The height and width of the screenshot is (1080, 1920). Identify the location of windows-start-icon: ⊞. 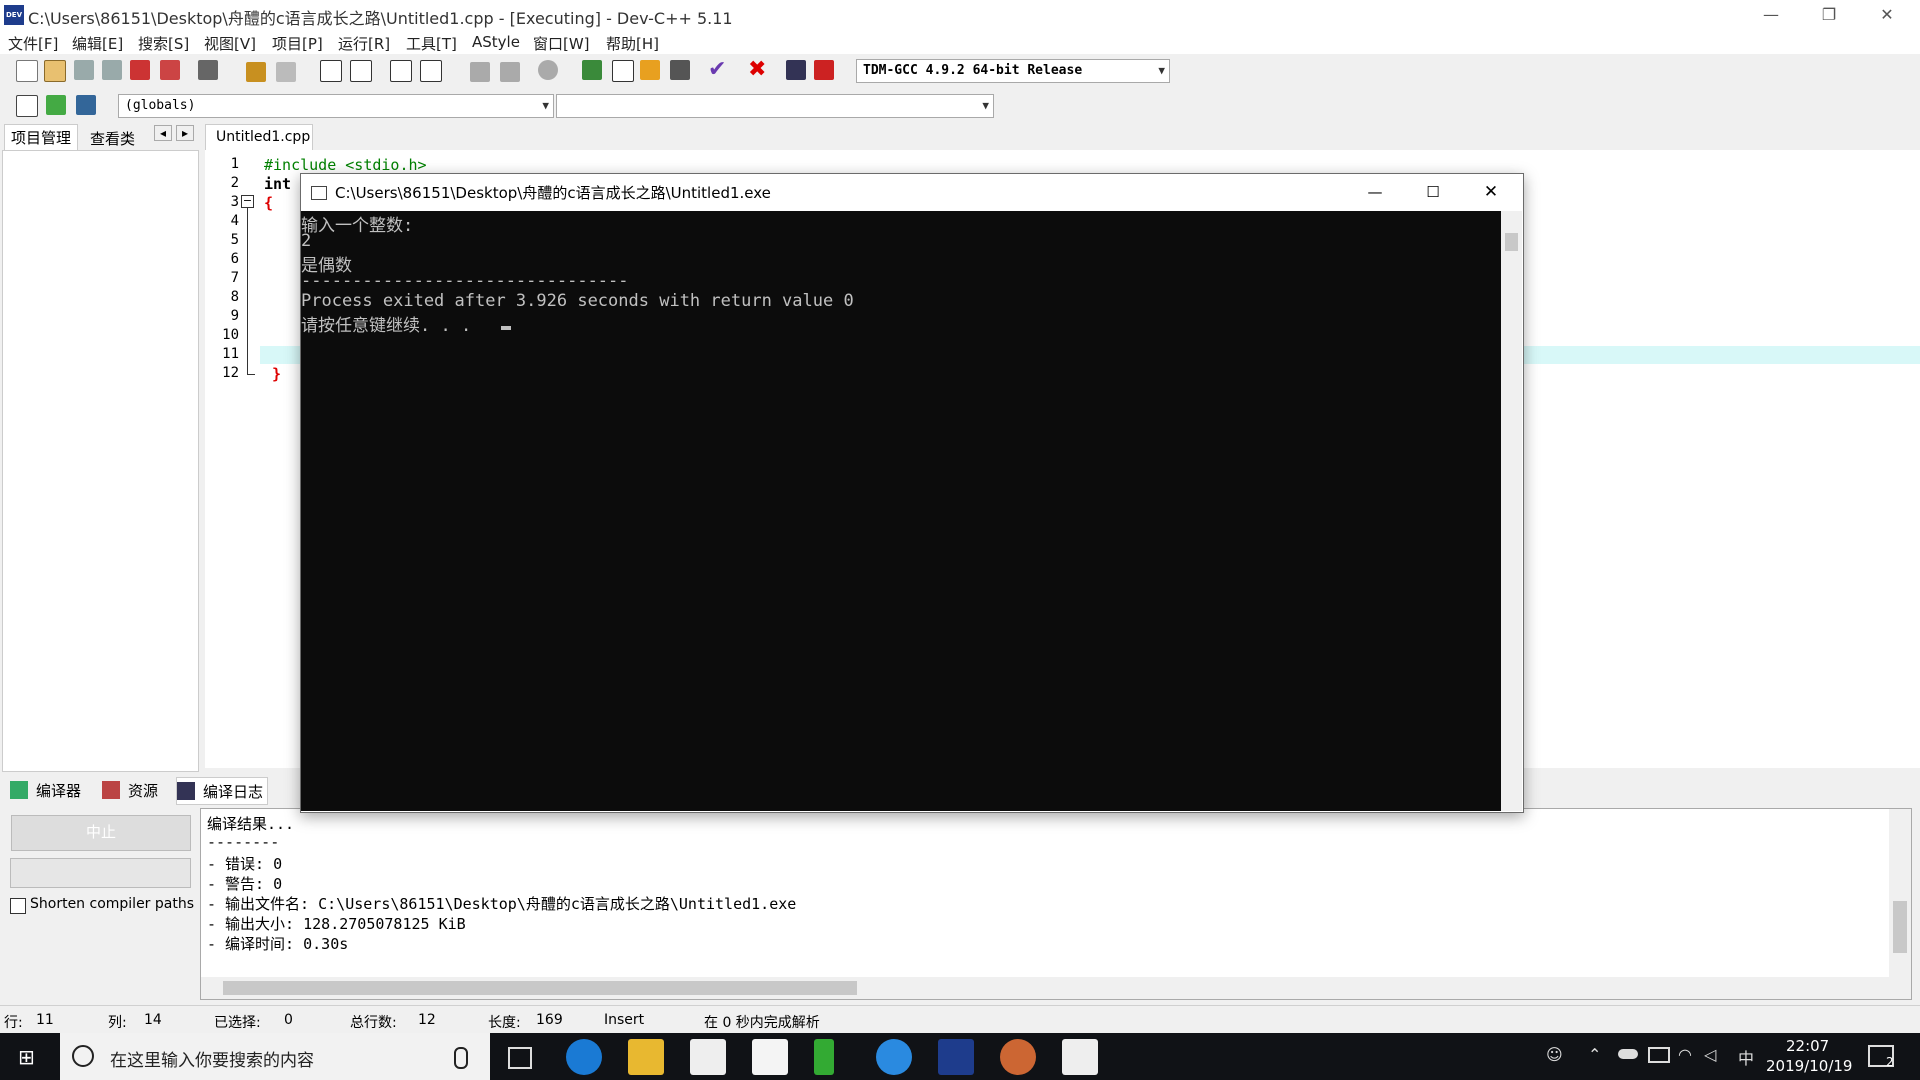
(28, 1057).